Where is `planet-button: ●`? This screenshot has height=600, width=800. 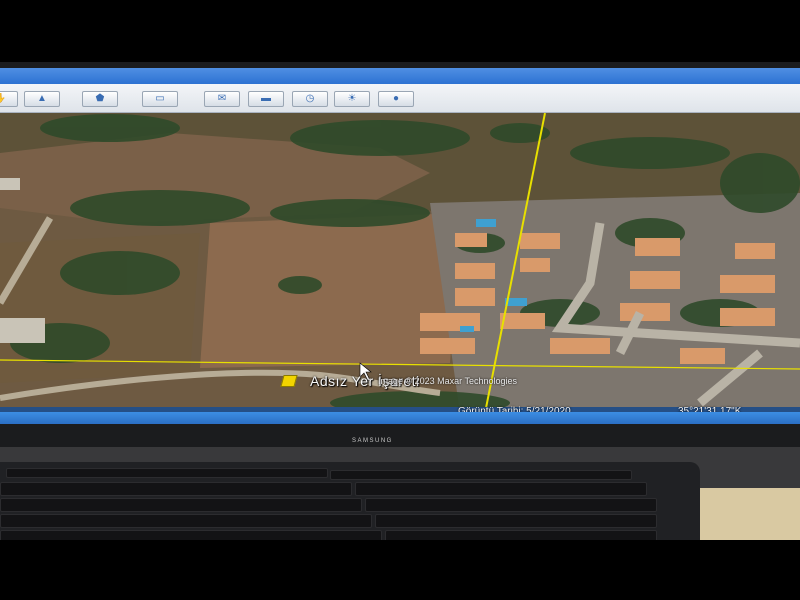 planet-button: ● is located at coordinates (396, 99).